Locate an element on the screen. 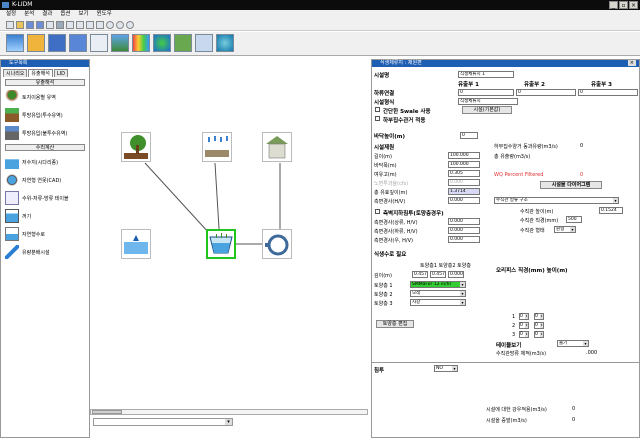 This screenshot has height=438, width=640. bottom-pipe-checkbox is located at coordinates (377, 118).